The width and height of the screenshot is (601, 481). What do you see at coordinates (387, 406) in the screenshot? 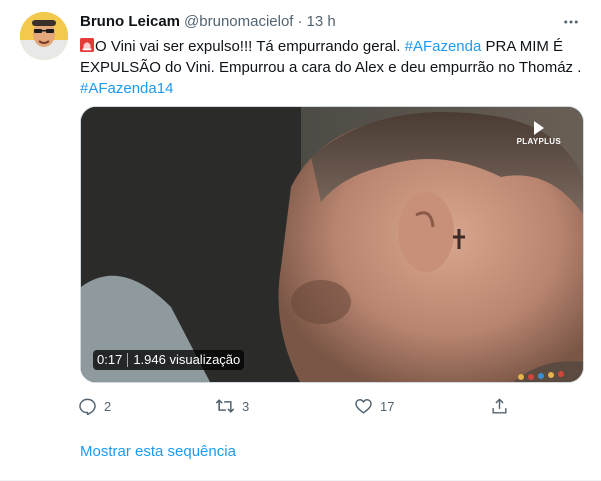
I see `like-count: 17` at bounding box center [387, 406].